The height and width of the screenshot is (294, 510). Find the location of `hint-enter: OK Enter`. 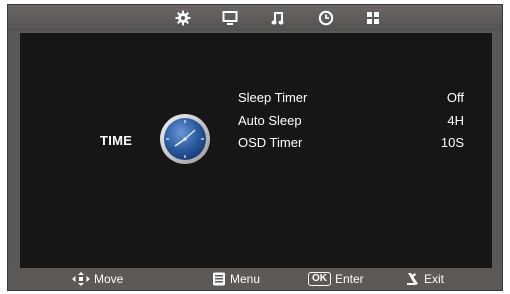

hint-enter: OK Enter is located at coordinates (336, 279).